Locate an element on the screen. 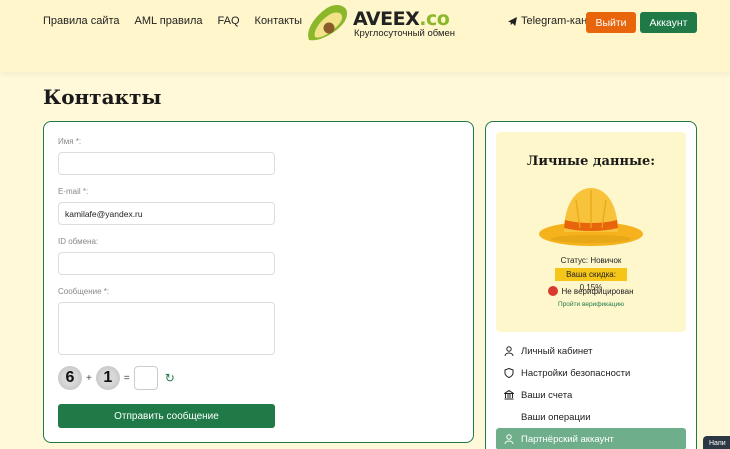 The height and width of the screenshot is (449, 730). menu-item-partner: Партнёрский аккаунт is located at coordinates (591, 438).